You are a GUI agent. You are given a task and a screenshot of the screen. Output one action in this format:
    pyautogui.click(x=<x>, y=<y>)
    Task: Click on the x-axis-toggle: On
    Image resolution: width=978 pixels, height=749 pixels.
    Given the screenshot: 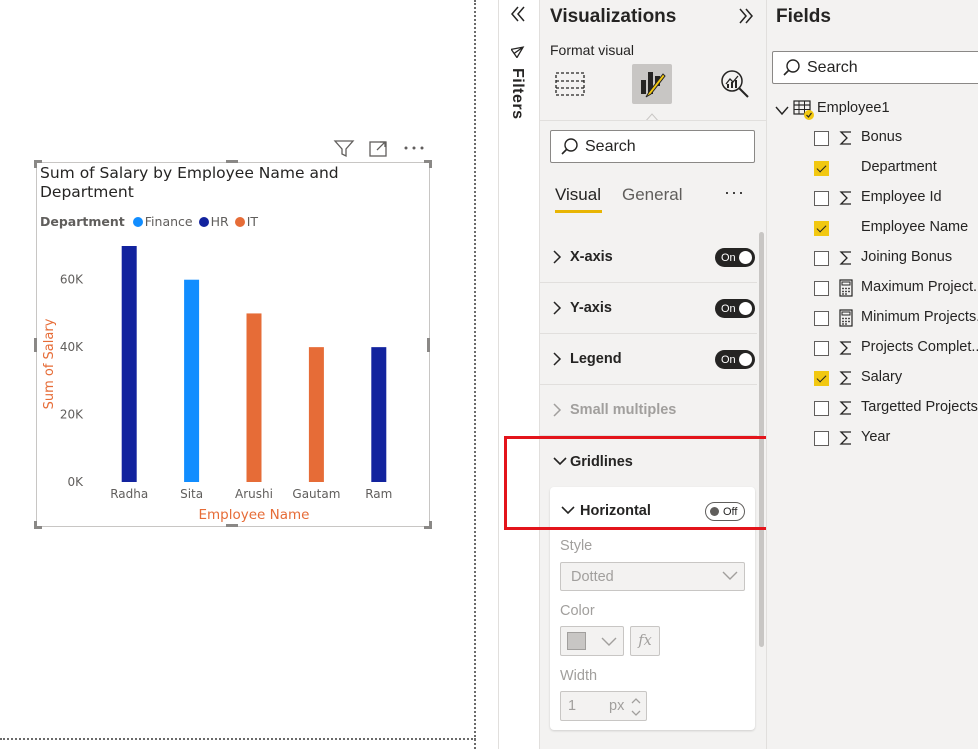 What is the action you would take?
    pyautogui.click(x=735, y=257)
    